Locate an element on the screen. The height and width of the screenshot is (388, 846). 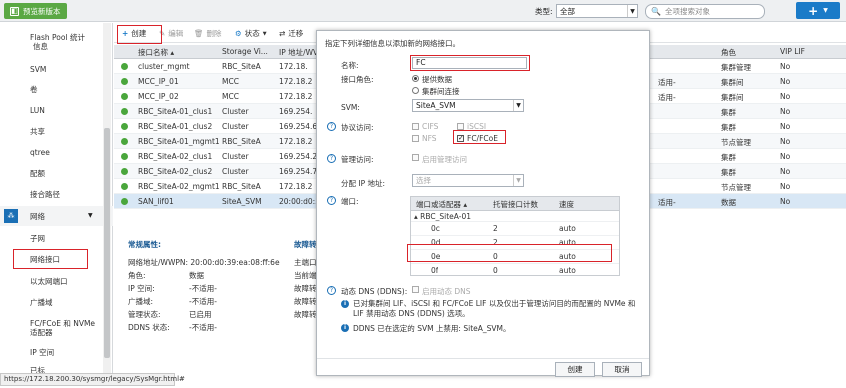
role-data-radio is located at coordinates (415, 78).